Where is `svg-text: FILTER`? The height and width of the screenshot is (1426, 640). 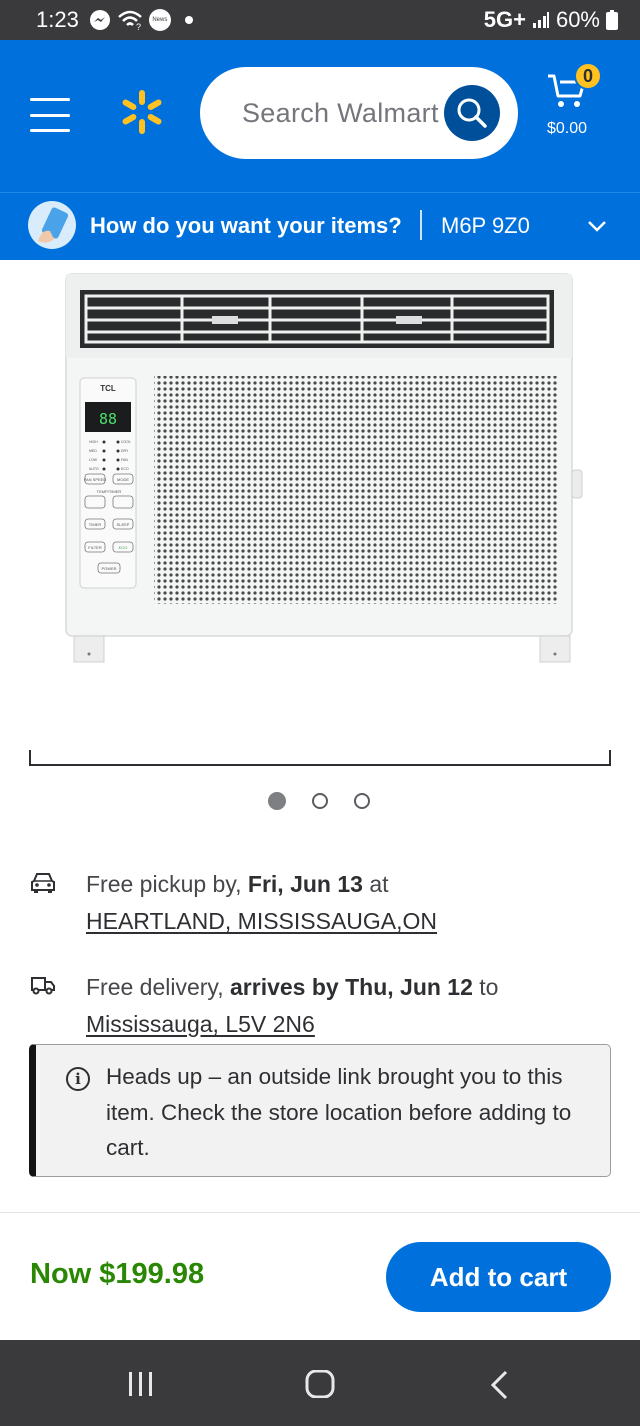
svg-text: FILTER is located at coordinates (95, 547).